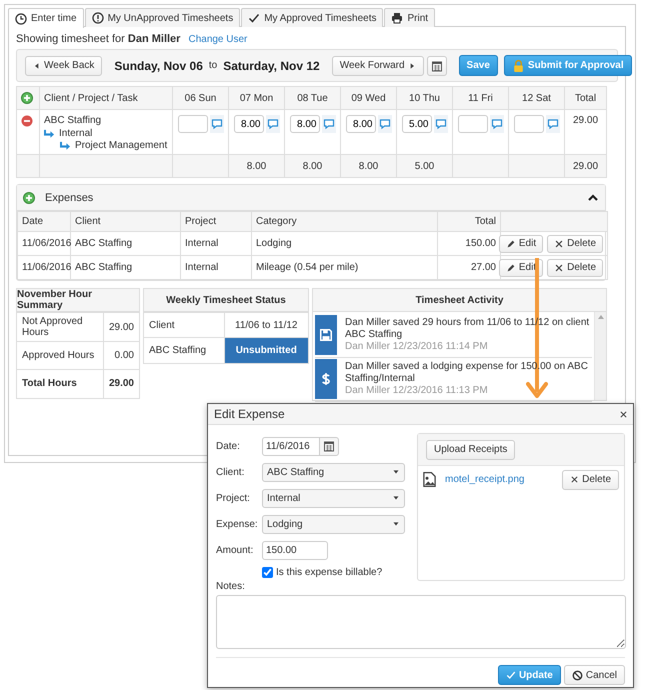 Image resolution: width=648 pixels, height=690 pixels. Describe the element at coordinates (60, 327) in the screenshot. I see `summary-label: Not Approved Hours` at that location.